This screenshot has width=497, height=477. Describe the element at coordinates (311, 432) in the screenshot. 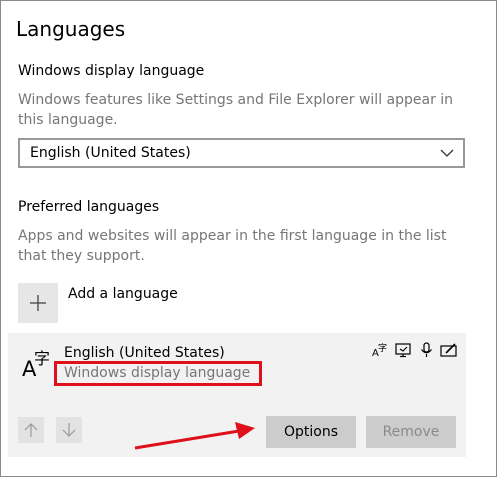

I see `options-button: Options` at that location.